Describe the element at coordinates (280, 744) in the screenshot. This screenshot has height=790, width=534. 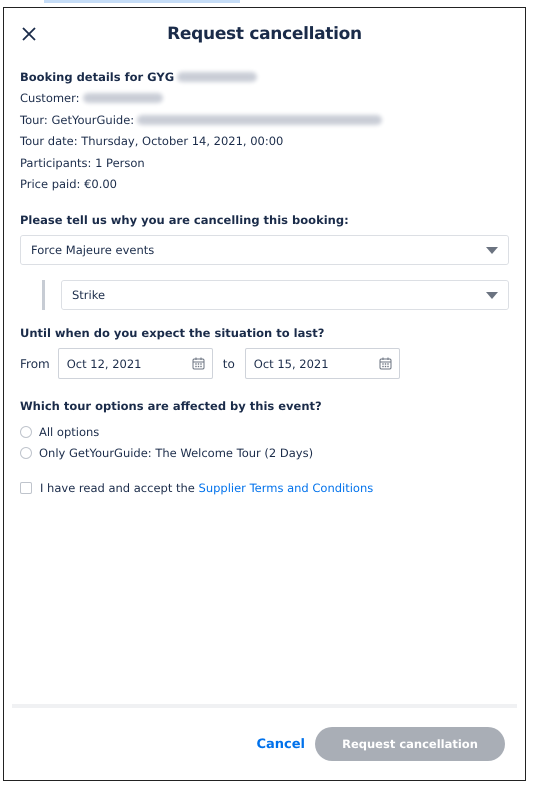
I see `cancel-link: Cancel` at that location.